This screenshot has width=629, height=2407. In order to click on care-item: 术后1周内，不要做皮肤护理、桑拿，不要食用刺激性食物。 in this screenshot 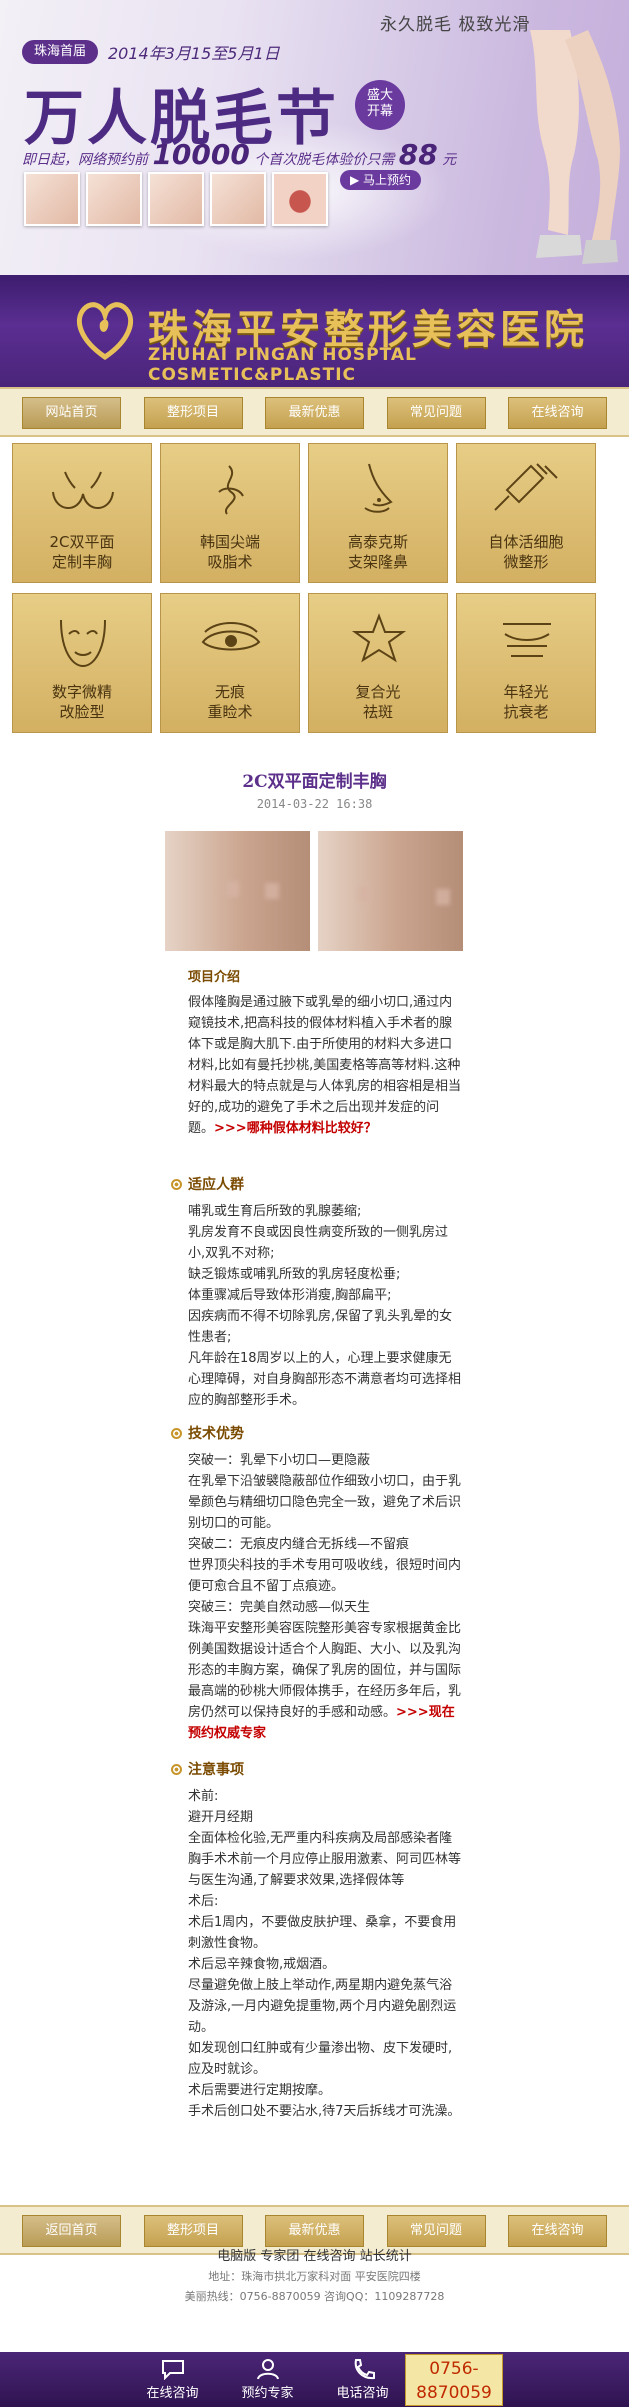, I will do `click(322, 1933)`.